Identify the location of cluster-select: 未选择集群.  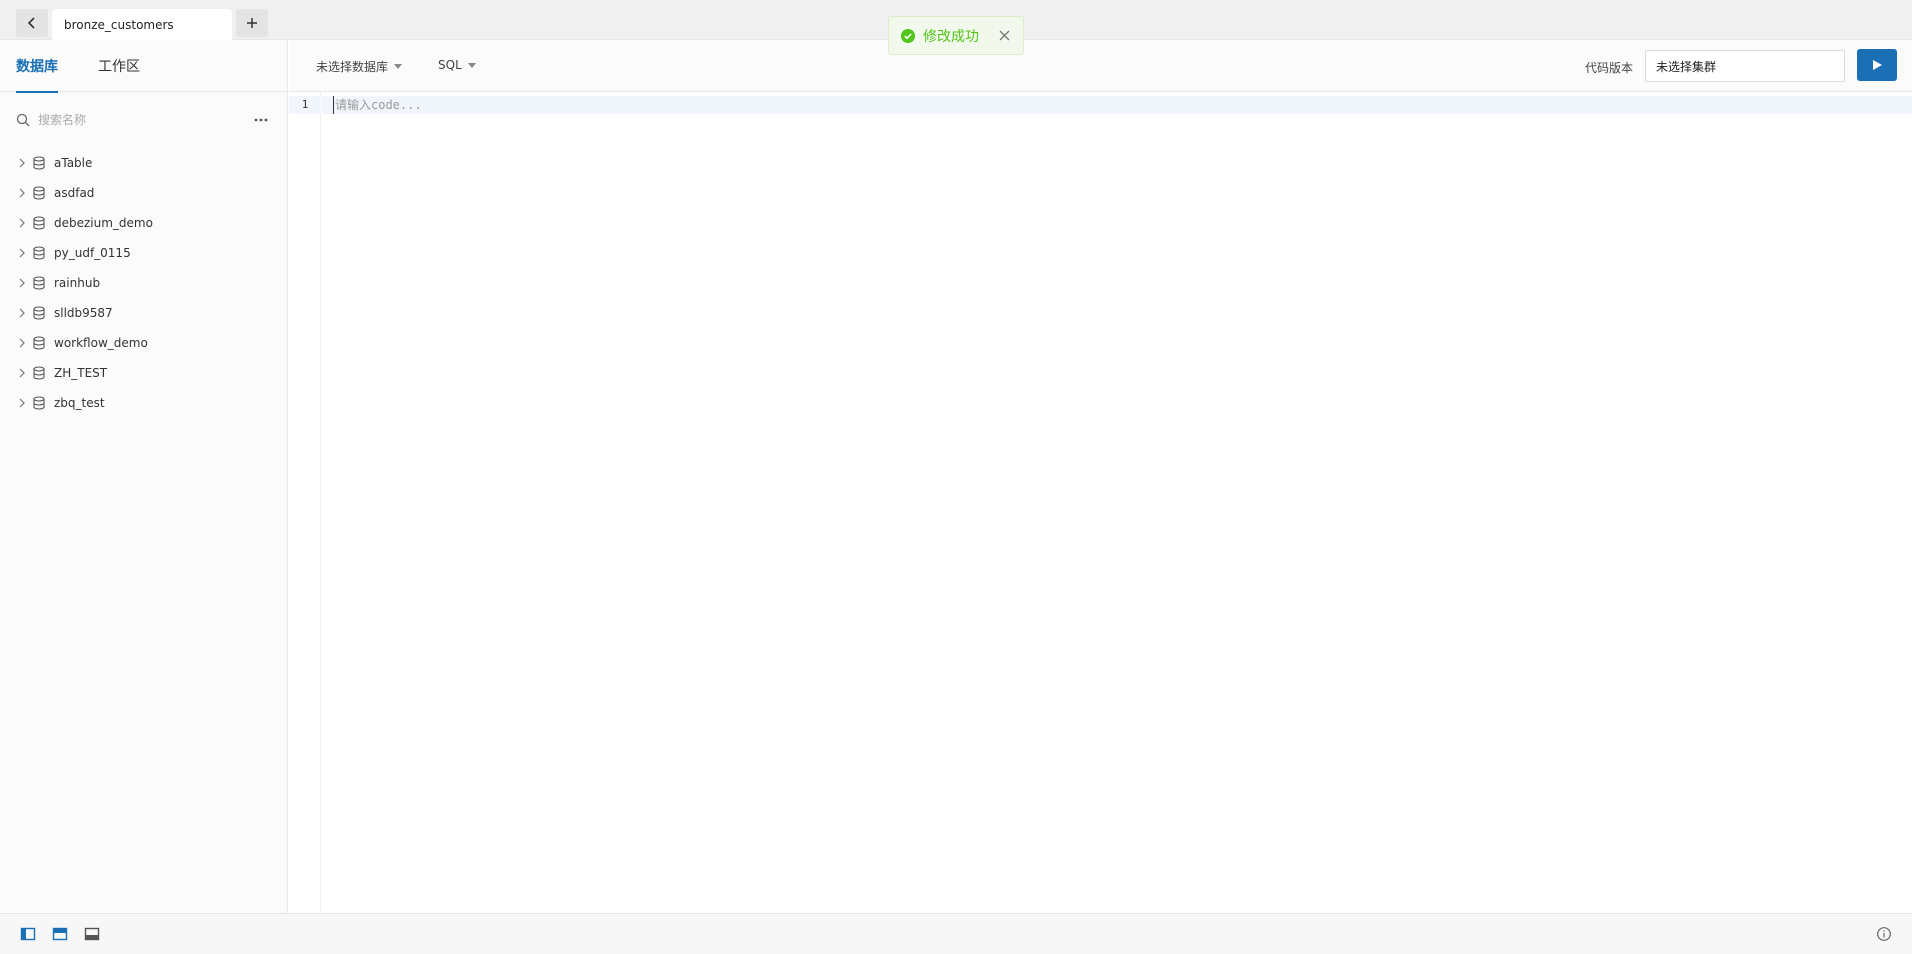
(1745, 66).